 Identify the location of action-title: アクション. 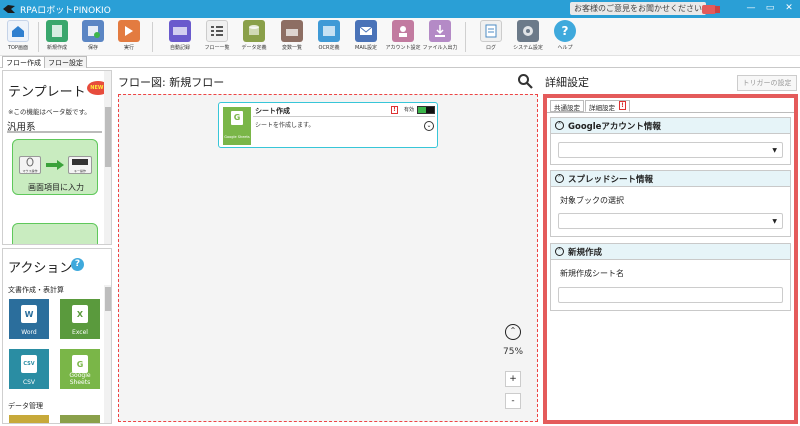
(40, 268).